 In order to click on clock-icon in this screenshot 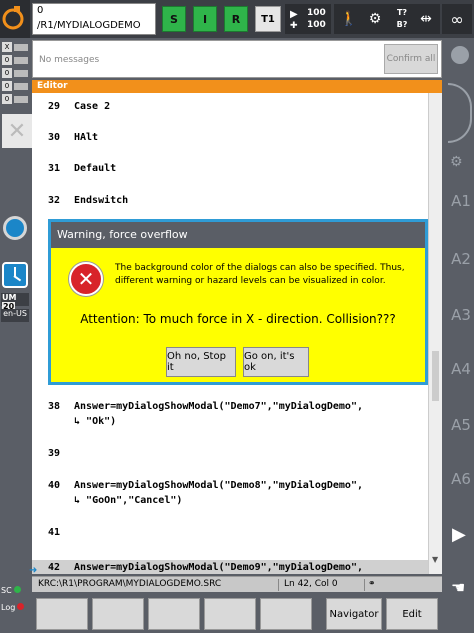, I will do `click(15, 275)`.